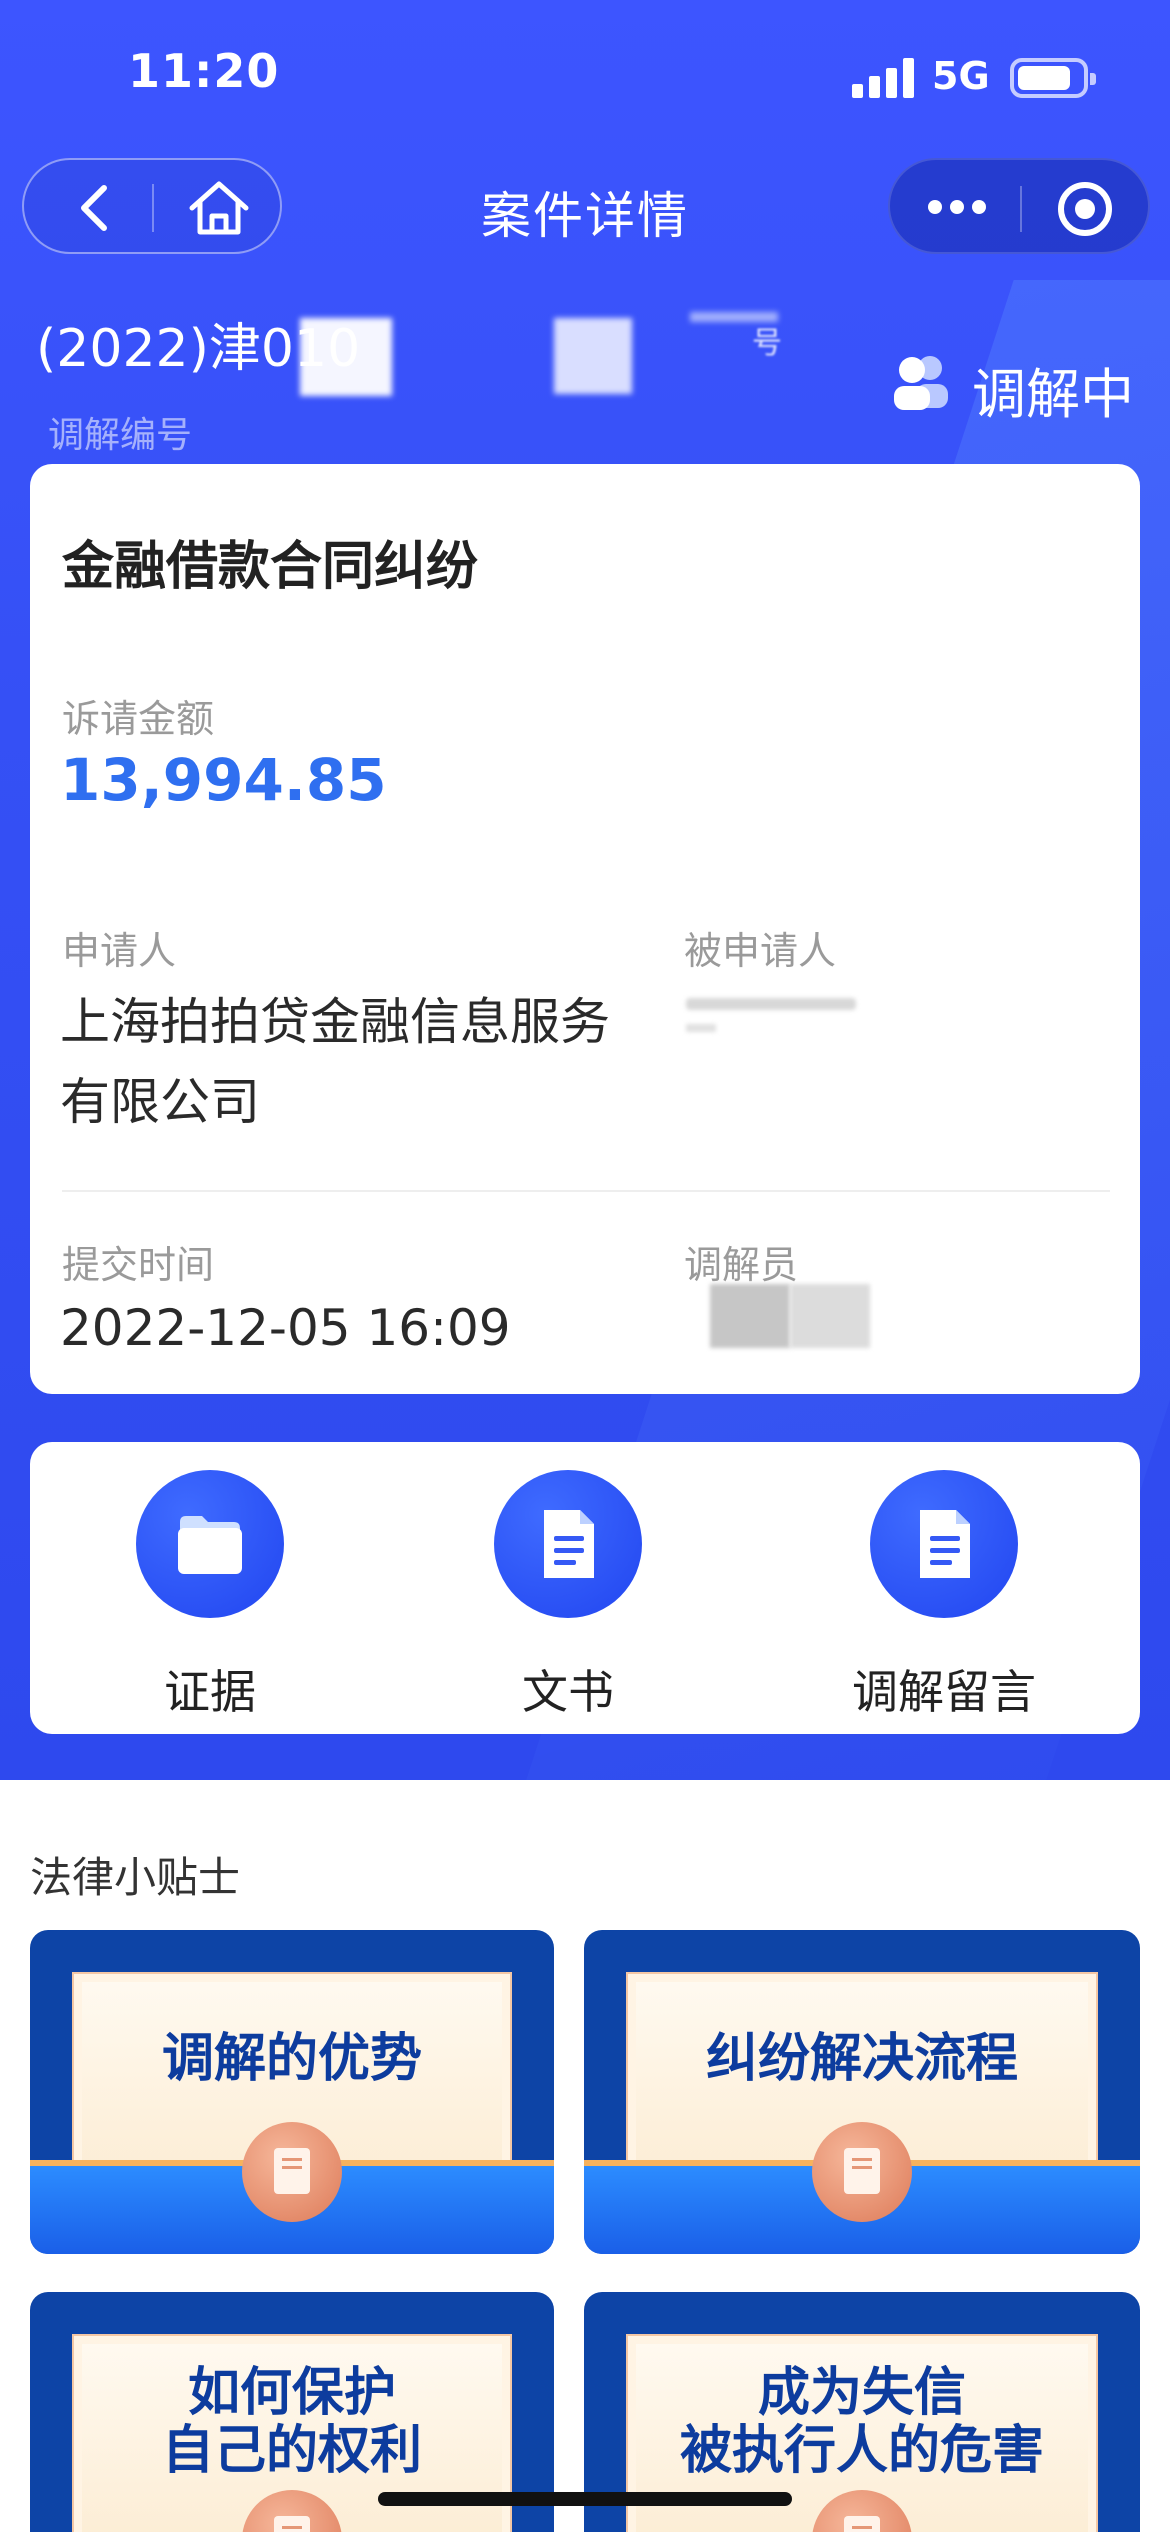 The width and height of the screenshot is (1170, 2532). Describe the element at coordinates (291, 2451) in the screenshot. I see `tip-title-line2: 自己的权利` at that location.